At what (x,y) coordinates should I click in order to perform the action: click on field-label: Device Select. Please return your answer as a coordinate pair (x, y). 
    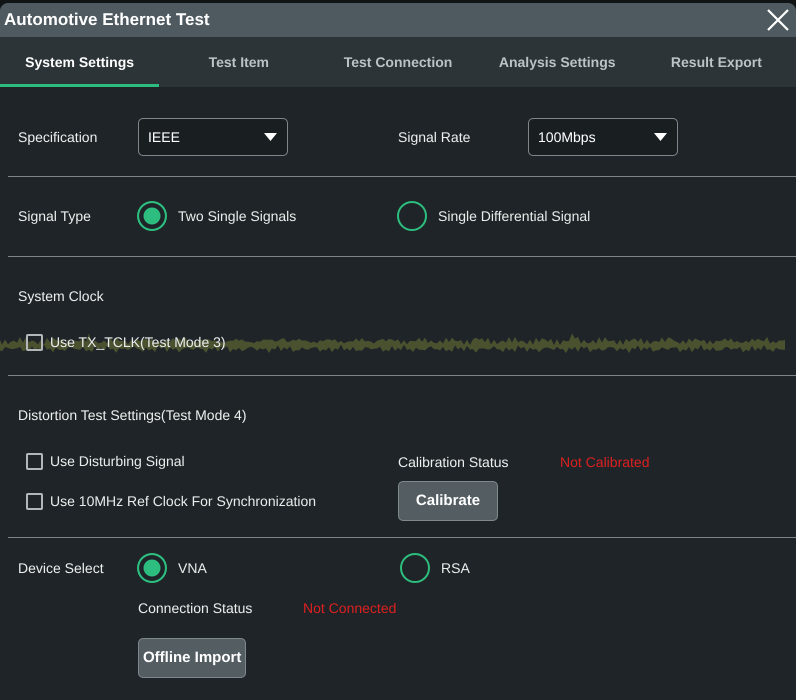
    Looking at the image, I should click on (61, 568).